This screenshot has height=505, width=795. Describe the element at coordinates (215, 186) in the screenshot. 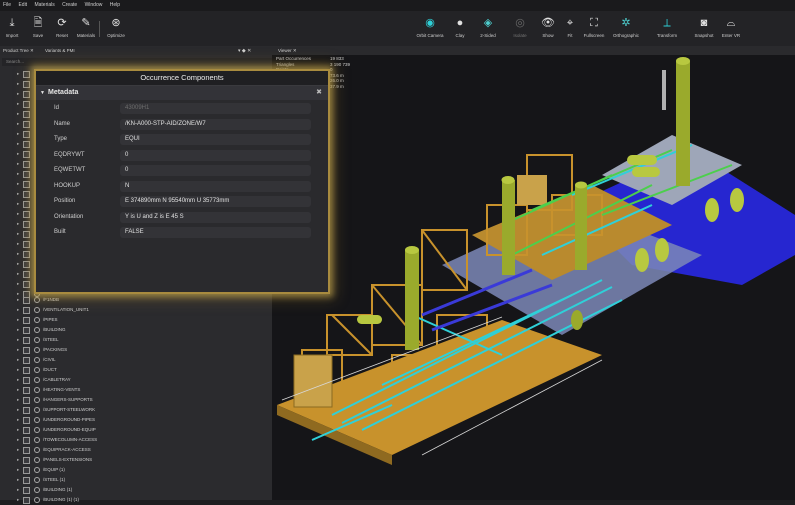

I see `property-value-field: N` at that location.